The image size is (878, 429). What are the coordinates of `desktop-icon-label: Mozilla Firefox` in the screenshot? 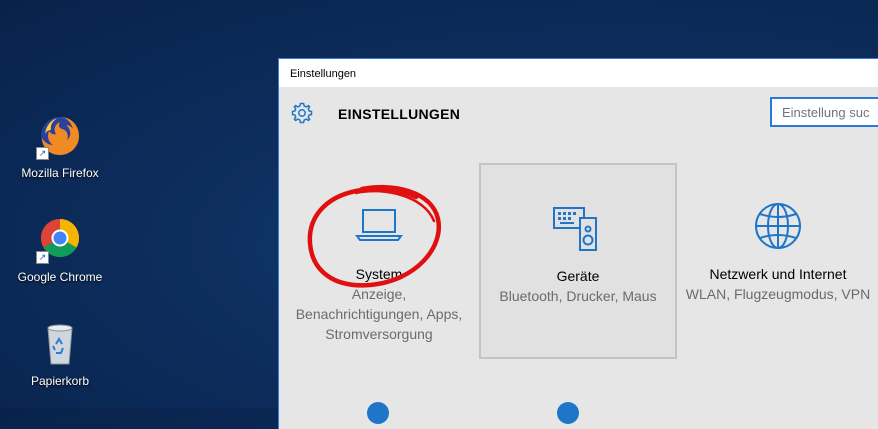 It's located at (60, 173).